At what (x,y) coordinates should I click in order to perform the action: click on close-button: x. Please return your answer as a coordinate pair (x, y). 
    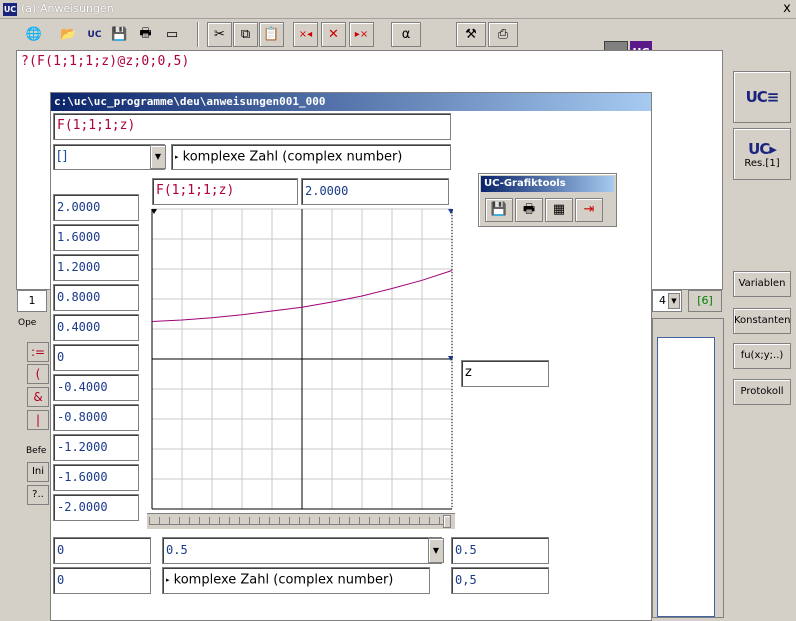
    Looking at the image, I should click on (787, 9).